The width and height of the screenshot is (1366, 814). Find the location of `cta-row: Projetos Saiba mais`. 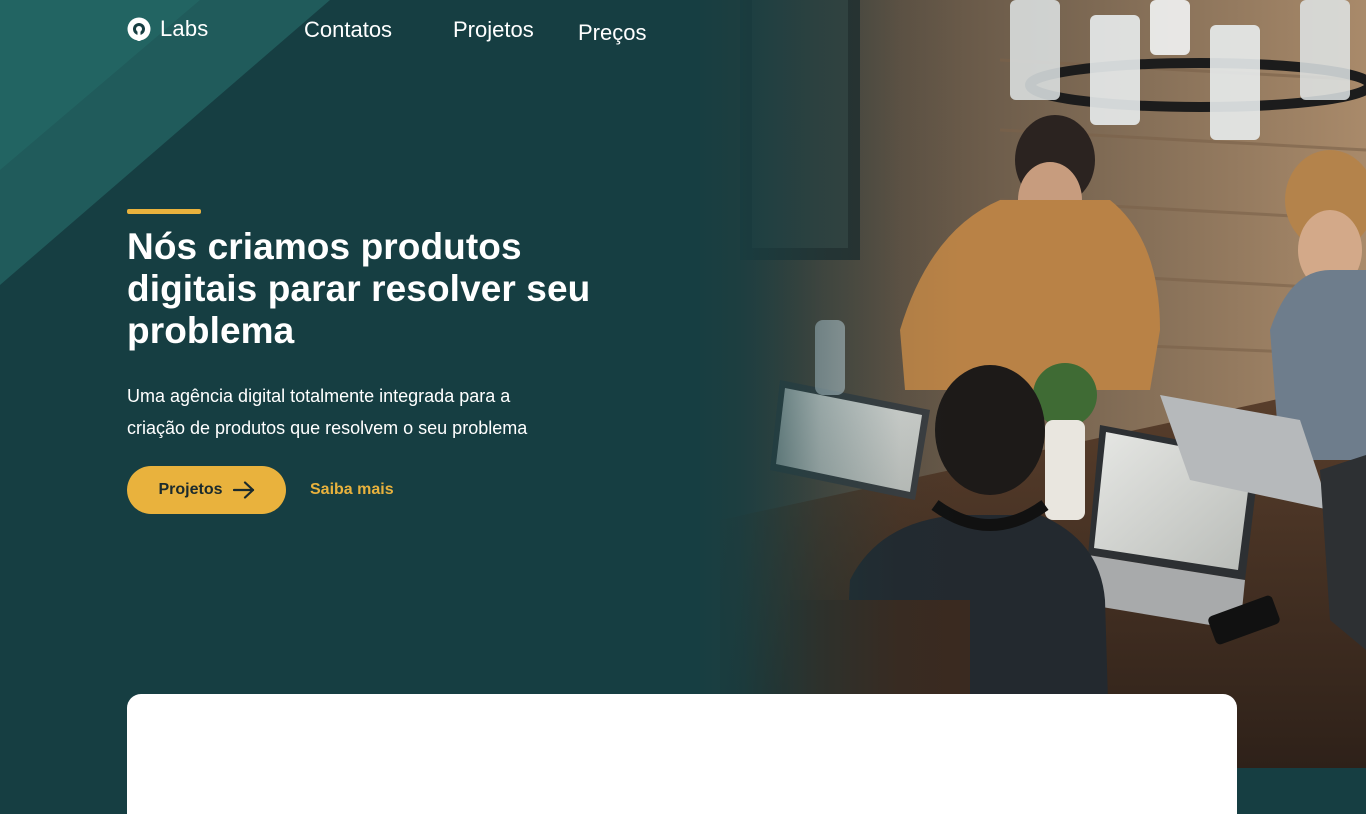

cta-row: Projetos Saiba mais is located at coordinates (362, 490).